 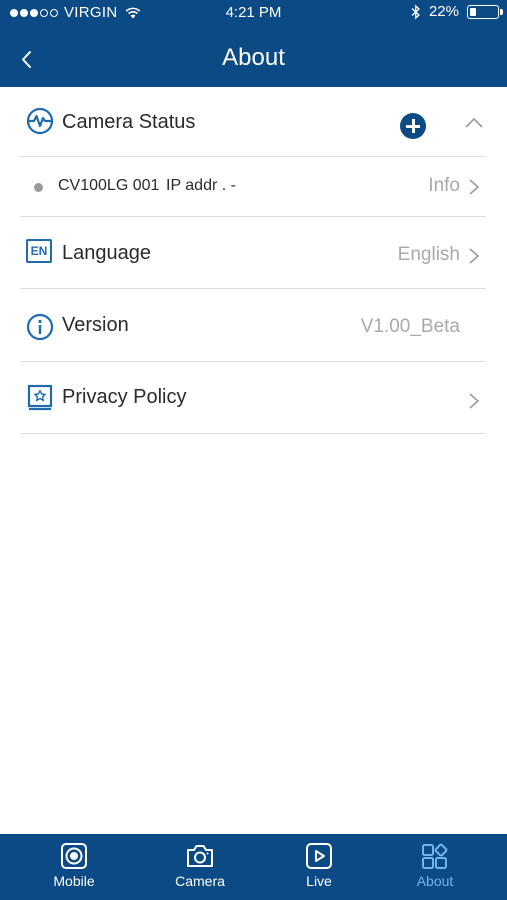 I want to click on language-value: English, so click(x=428, y=254).